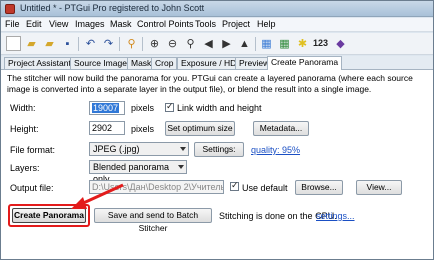  What do you see at coordinates (340, 43) in the screenshot?
I see `book-icon: ◆` at bounding box center [340, 43].